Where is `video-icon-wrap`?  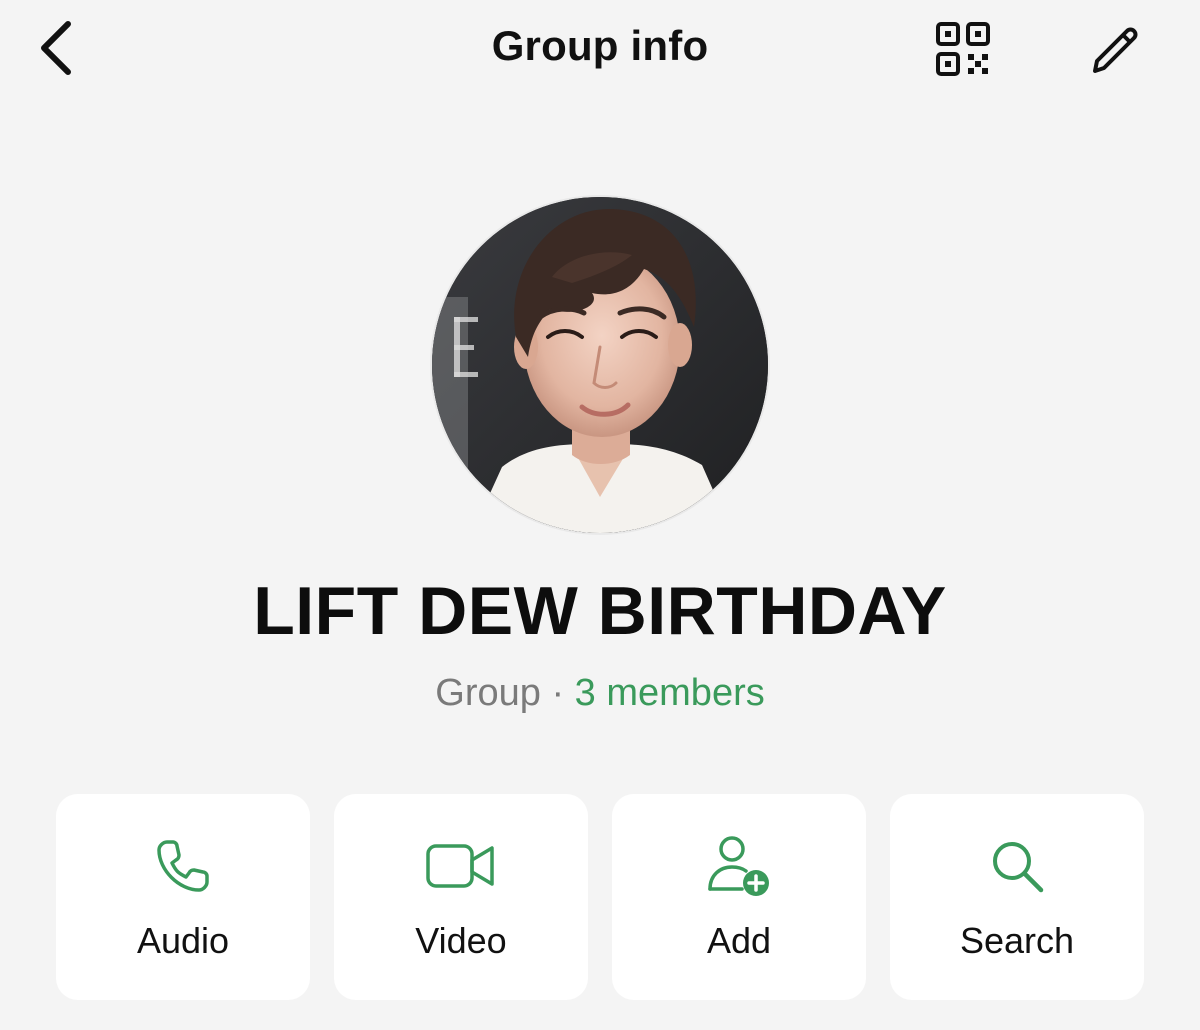
video-icon-wrap is located at coordinates (461, 866).